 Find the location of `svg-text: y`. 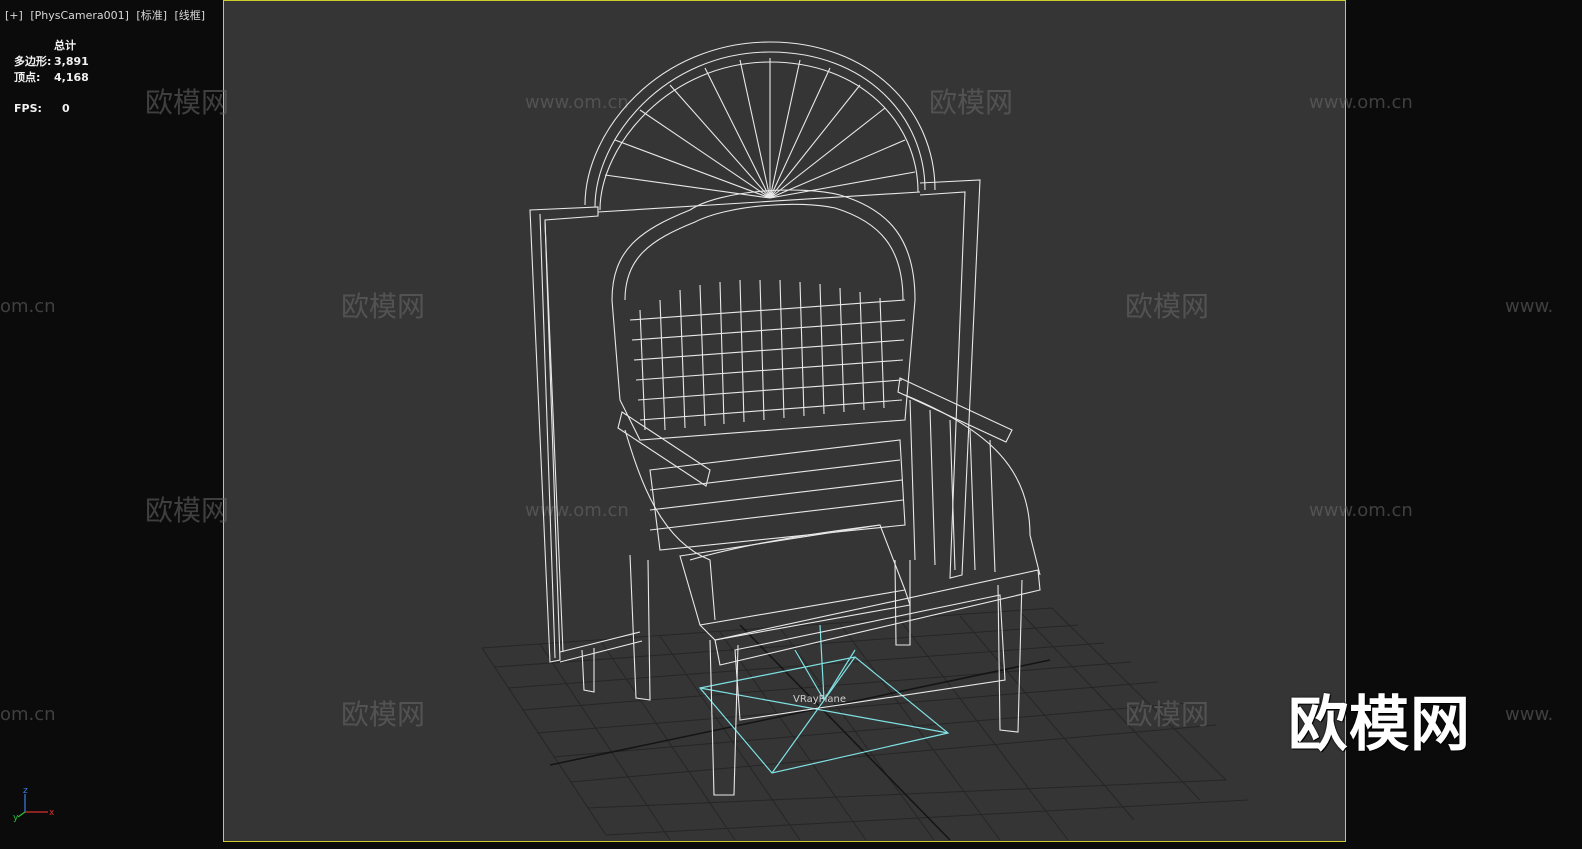

svg-text: y is located at coordinates (16, 818).